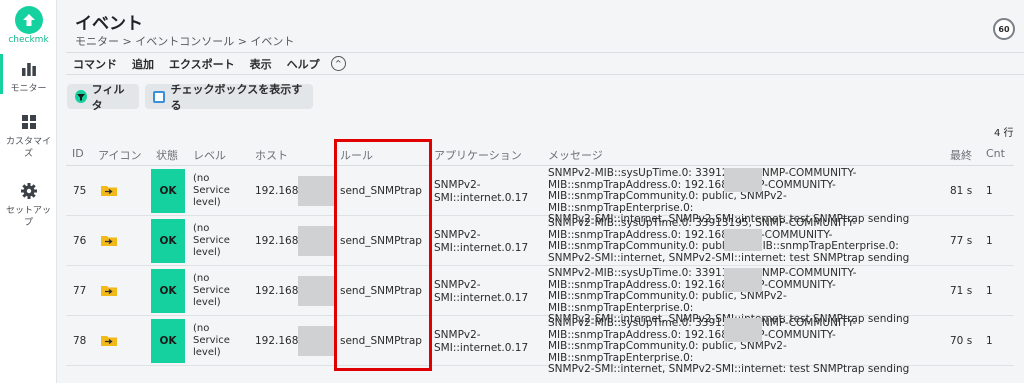  I want to click on show-checkboxes-label: チェックボックスを表示する, so click(236, 97).